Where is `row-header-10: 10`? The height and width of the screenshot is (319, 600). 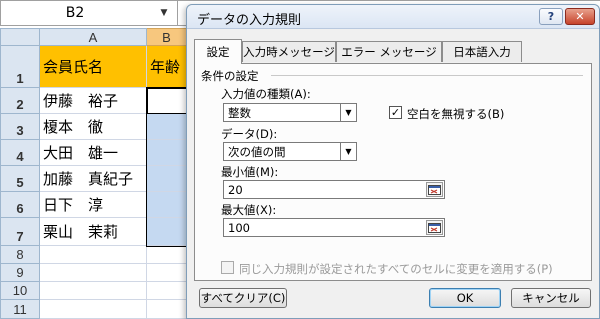
row-header-10: 10 is located at coordinates (20, 291).